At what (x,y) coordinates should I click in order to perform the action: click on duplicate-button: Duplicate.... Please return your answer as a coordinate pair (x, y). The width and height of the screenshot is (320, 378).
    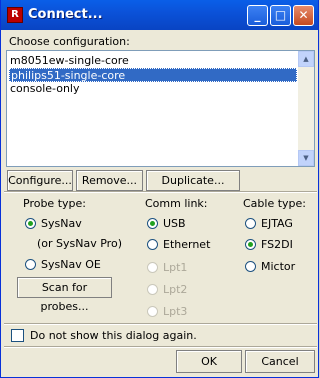
    Looking at the image, I should click on (193, 180).